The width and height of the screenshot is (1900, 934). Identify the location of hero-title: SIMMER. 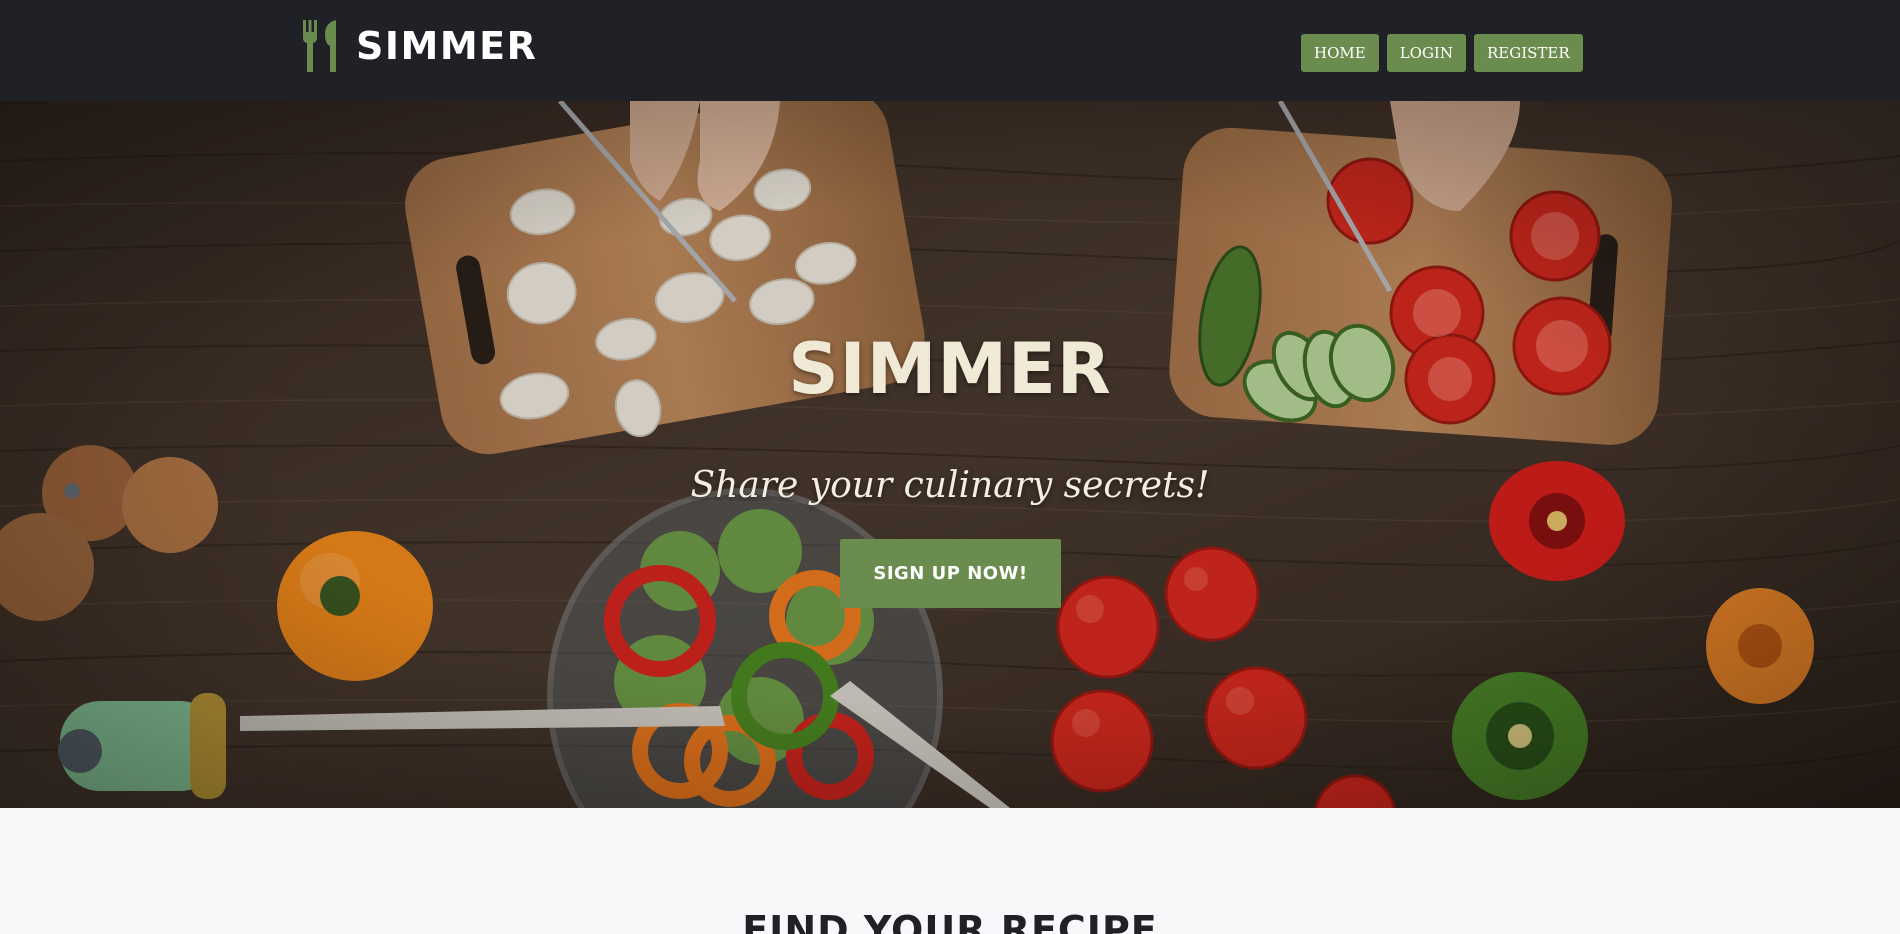
(950, 369).